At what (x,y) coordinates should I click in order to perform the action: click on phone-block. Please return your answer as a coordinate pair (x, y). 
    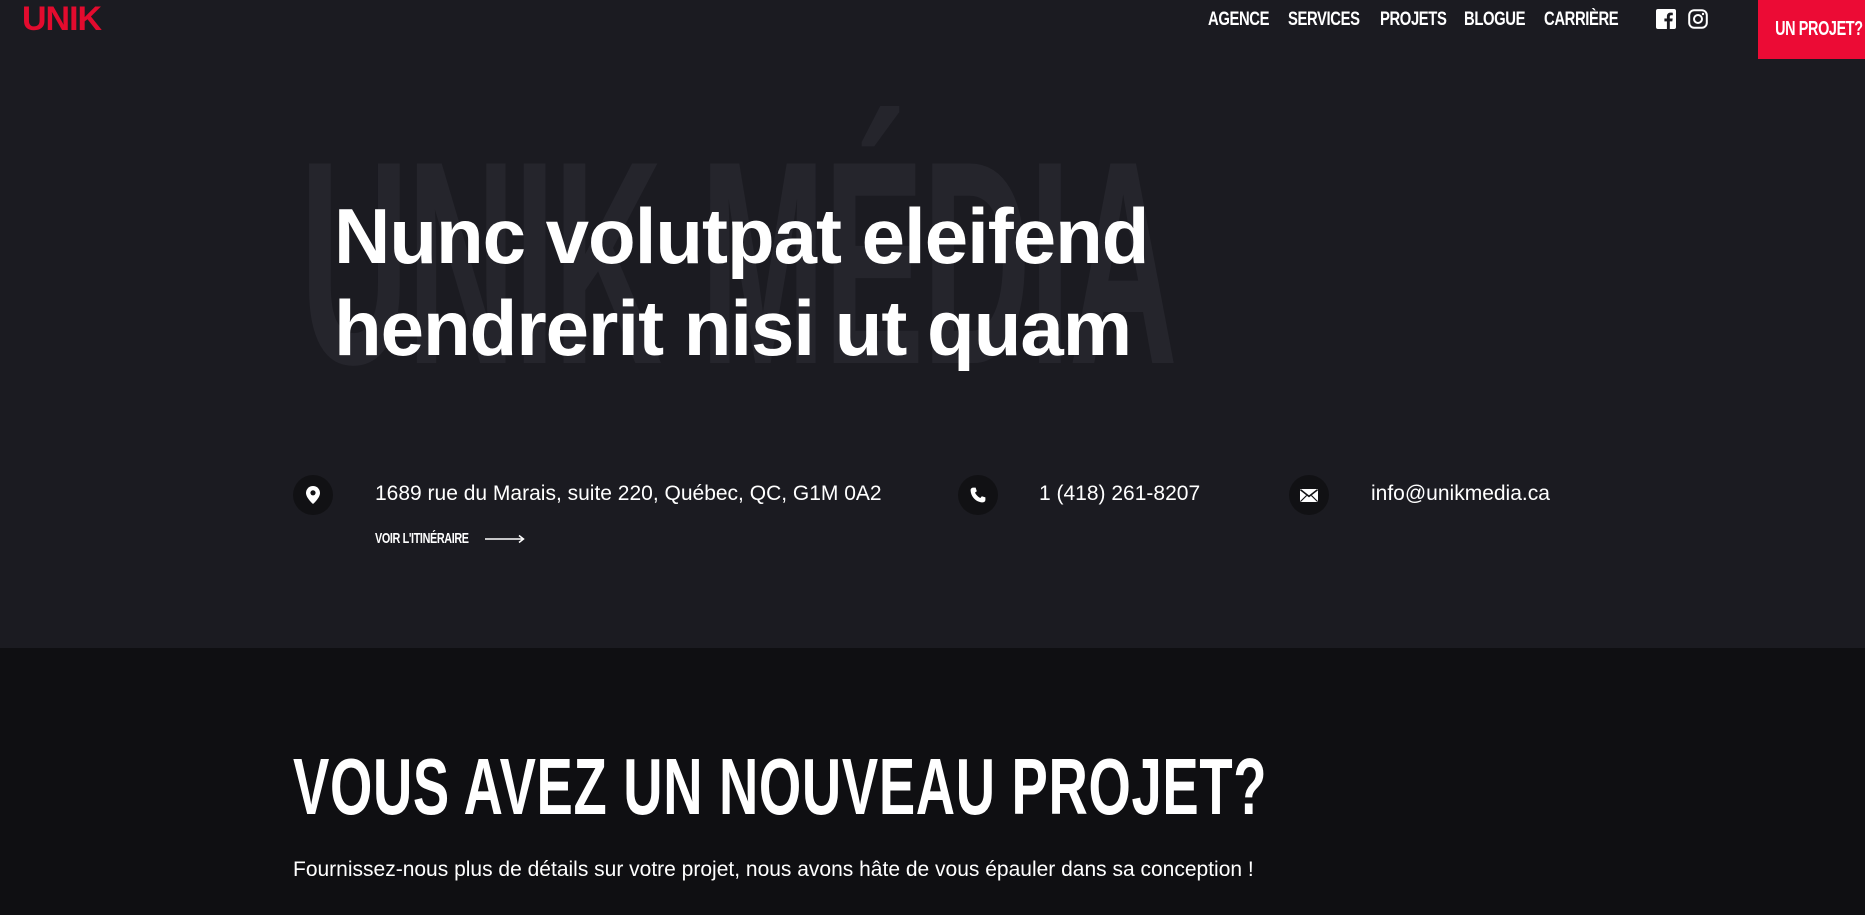
    Looking at the image, I should click on (978, 495).